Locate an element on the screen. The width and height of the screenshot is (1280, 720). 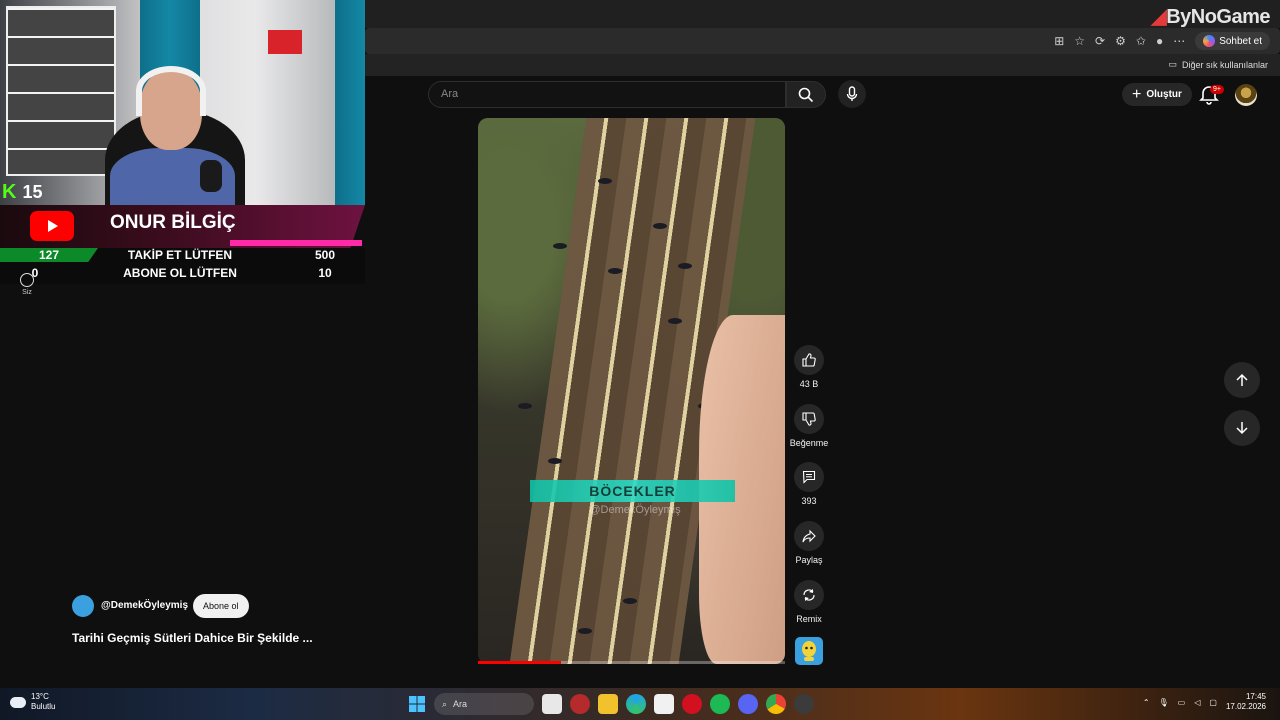
channel-thumbnail is located at coordinates (809, 651).